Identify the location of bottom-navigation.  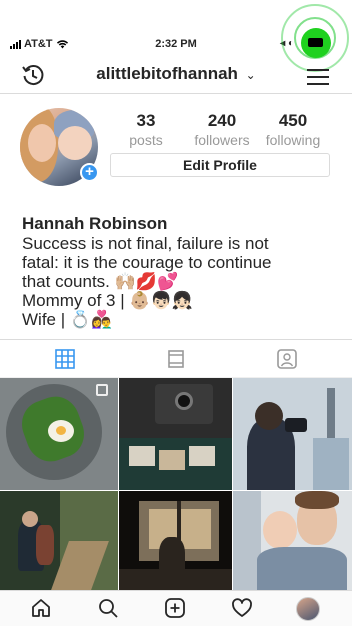
(176, 608).